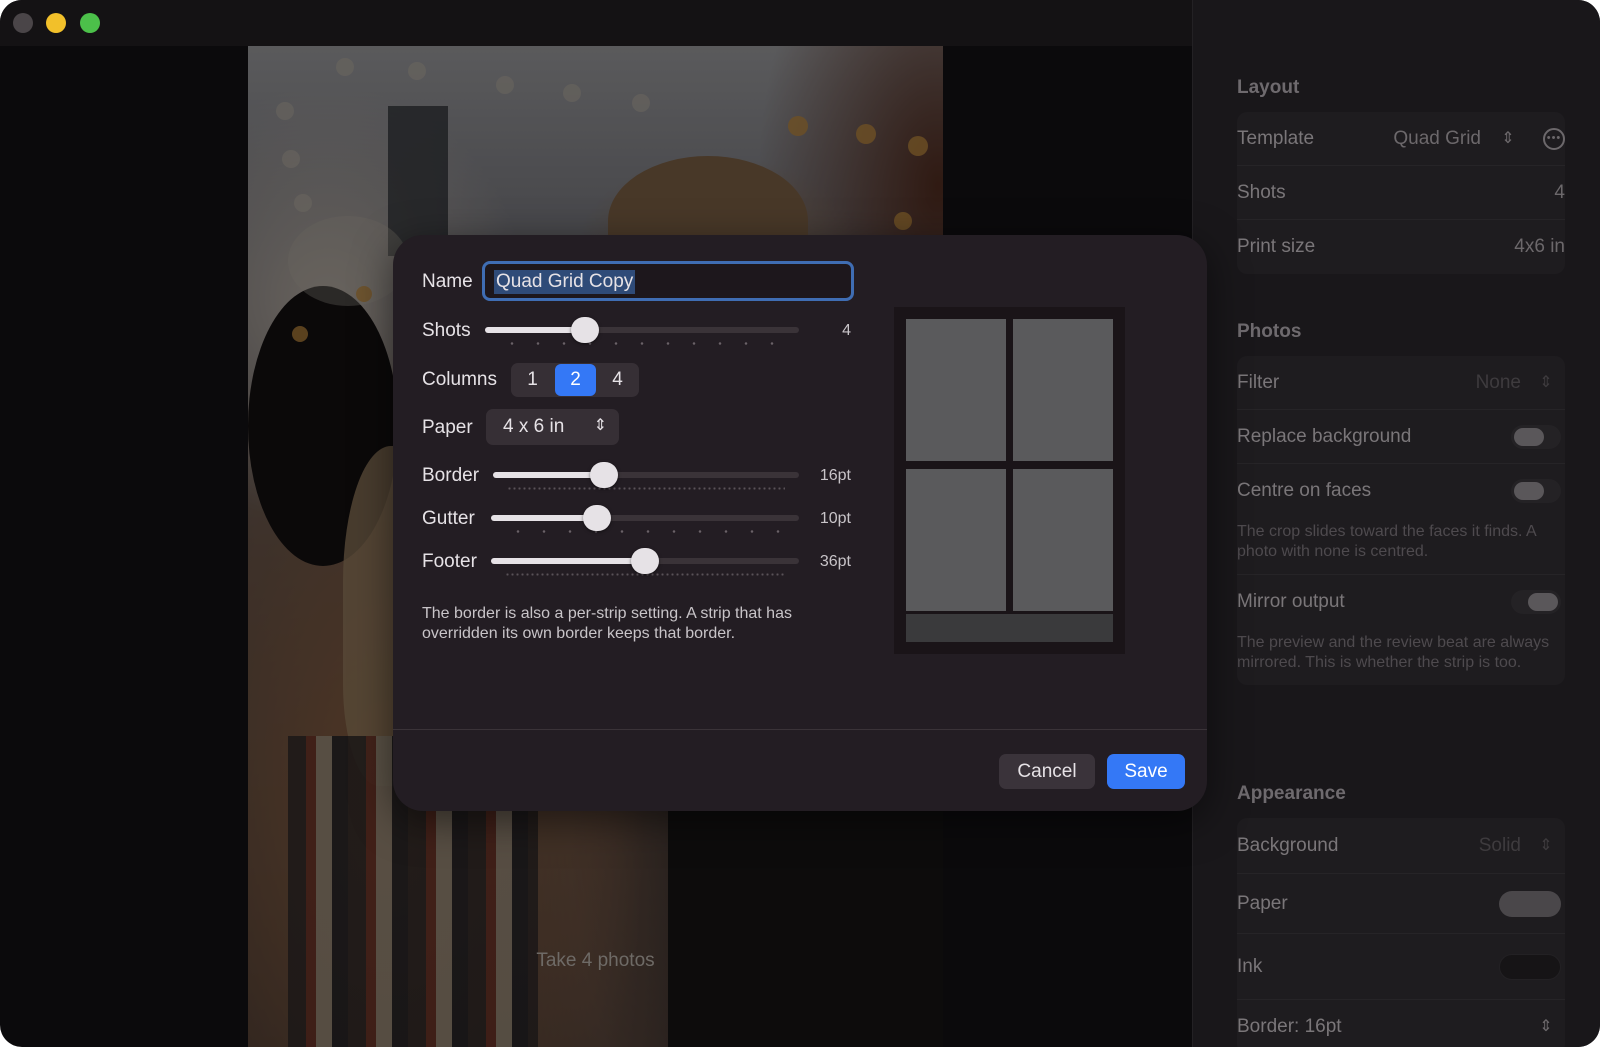 The height and width of the screenshot is (1047, 1600). I want to click on filter-row: Filter None ⇕, so click(1401, 383).